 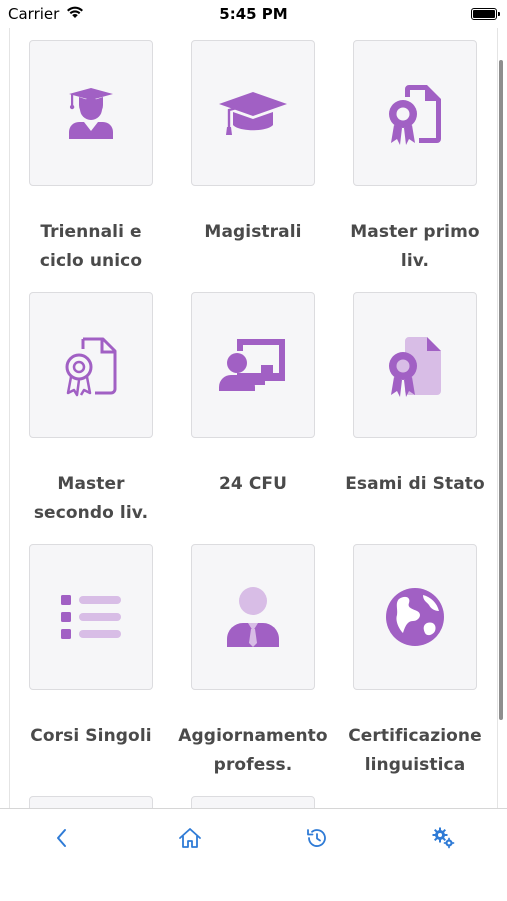 What do you see at coordinates (253, 14) in the screenshot?
I see `status-bar: Carrier 5:45 PM` at bounding box center [253, 14].